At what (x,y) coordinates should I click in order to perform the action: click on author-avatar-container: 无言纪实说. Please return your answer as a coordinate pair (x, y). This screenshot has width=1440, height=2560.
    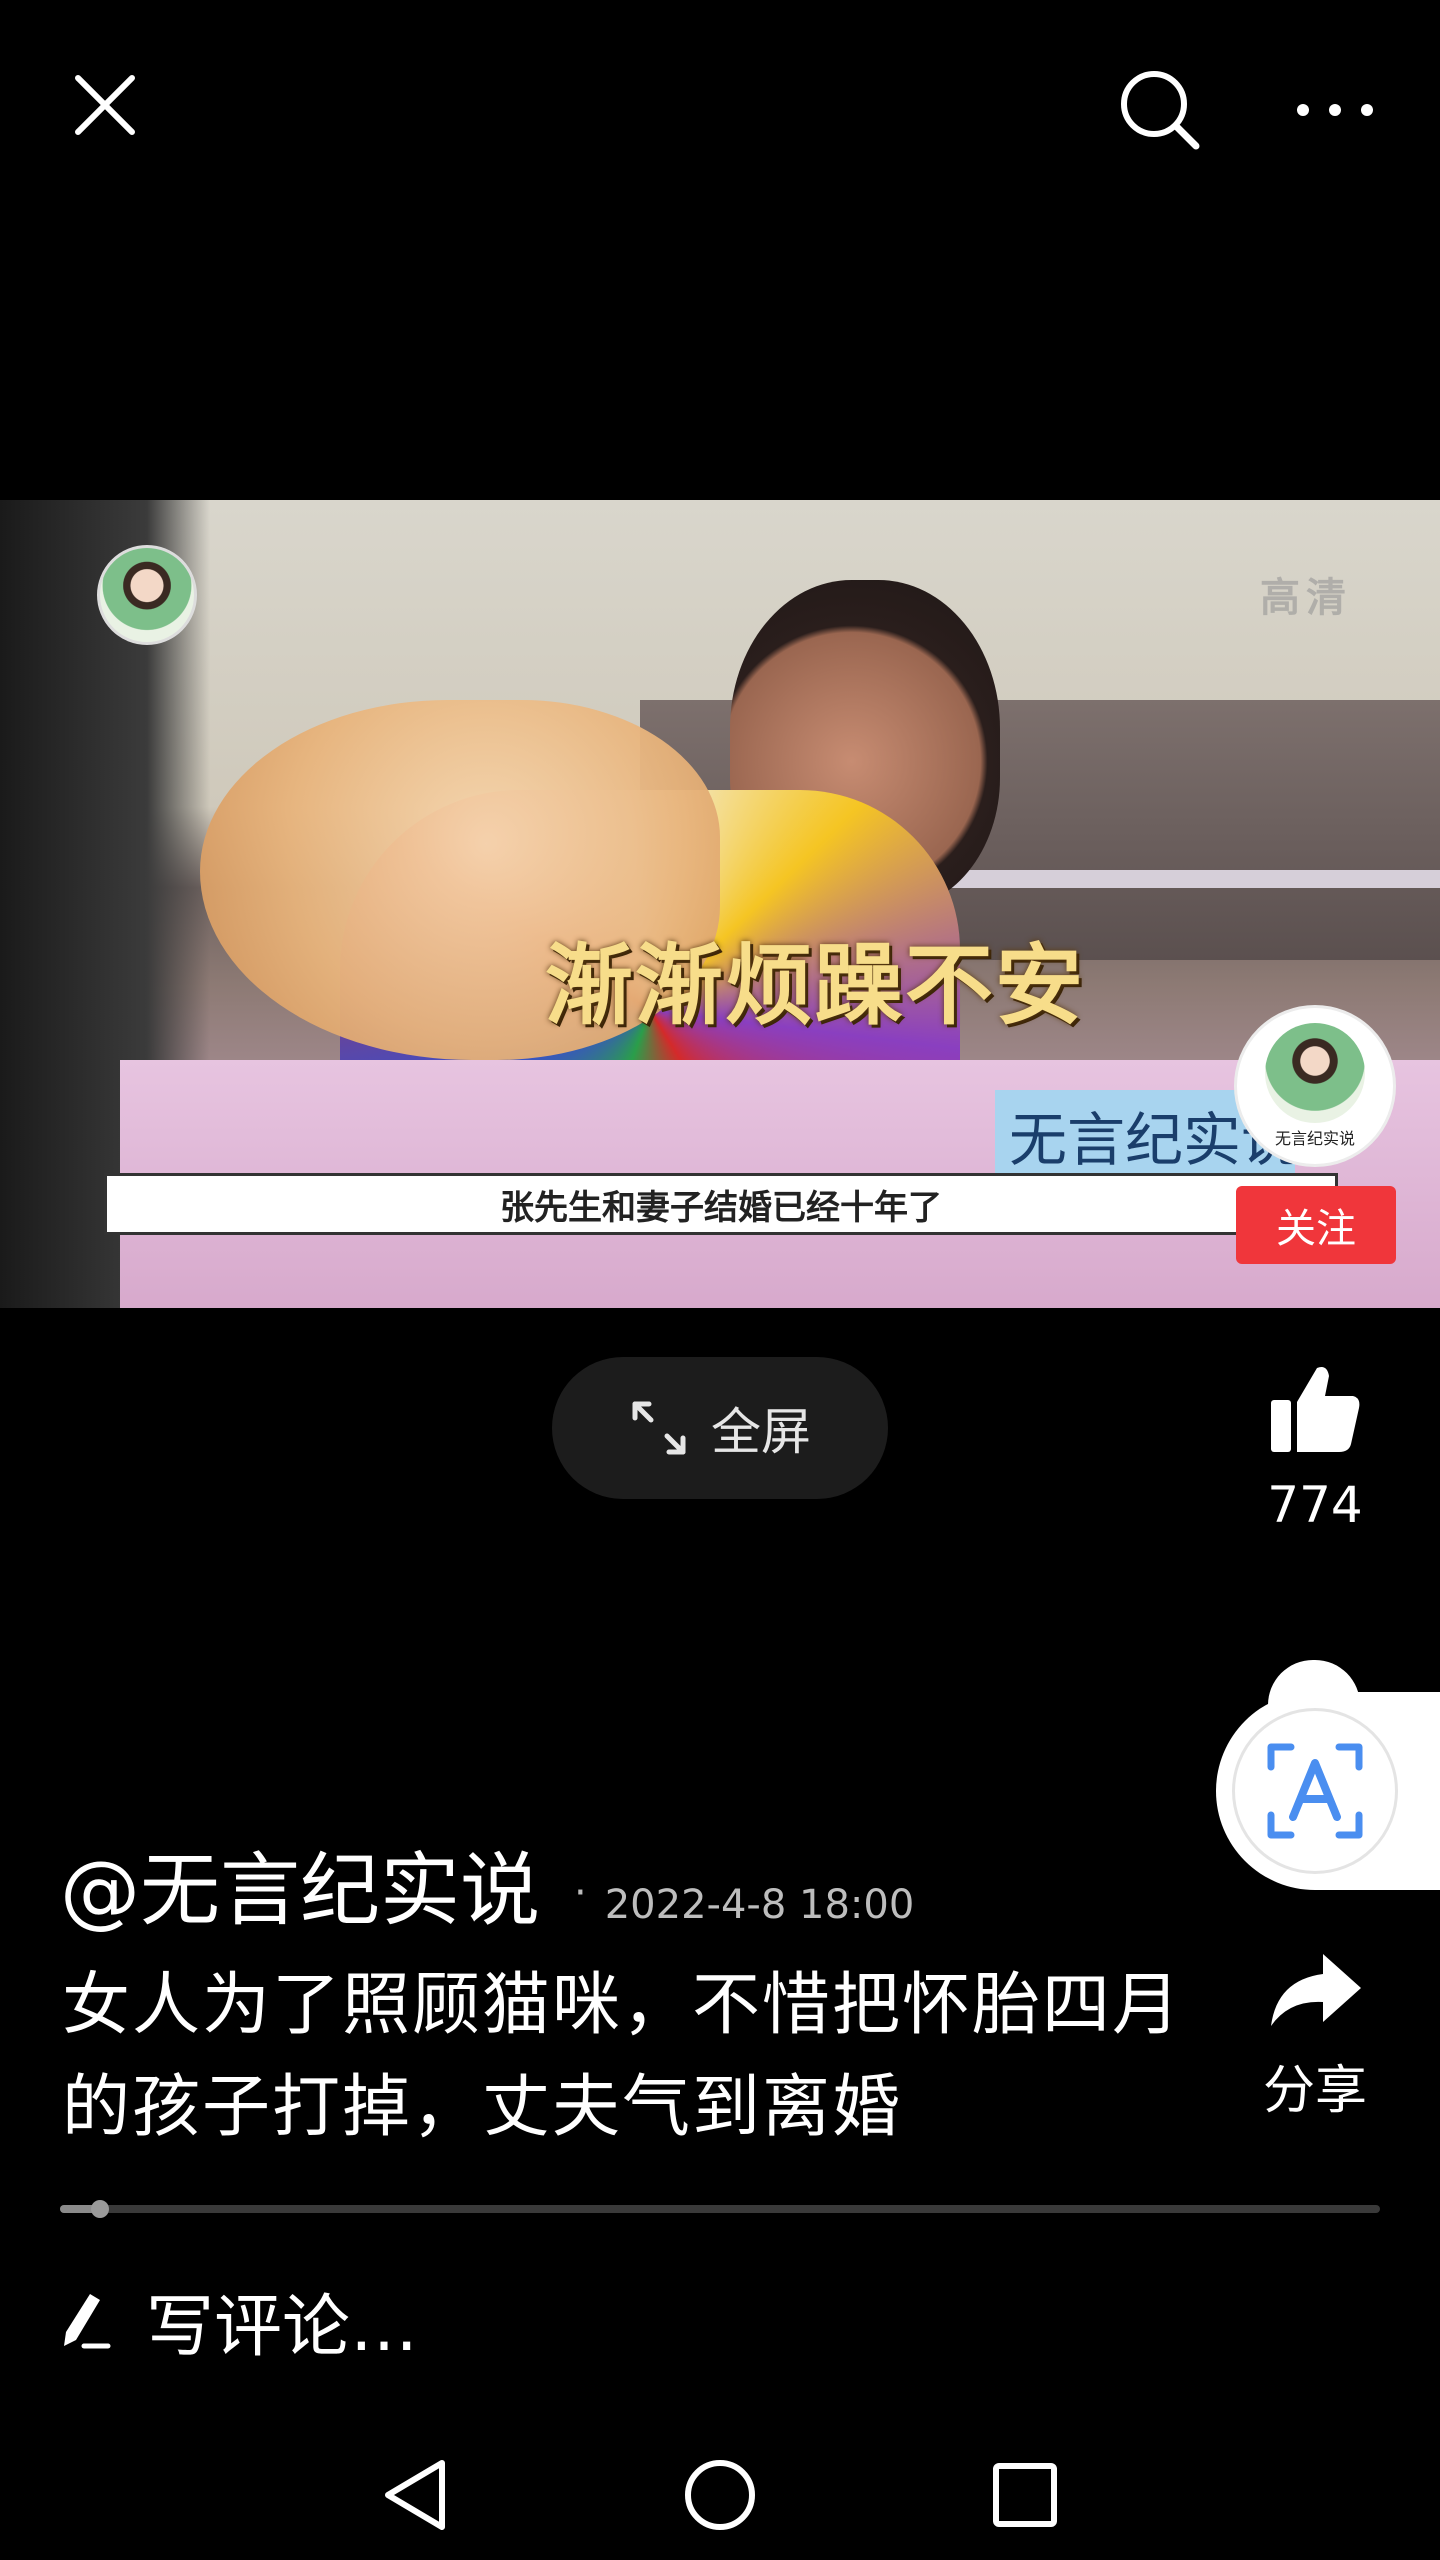
    Looking at the image, I should click on (1315, 1110).